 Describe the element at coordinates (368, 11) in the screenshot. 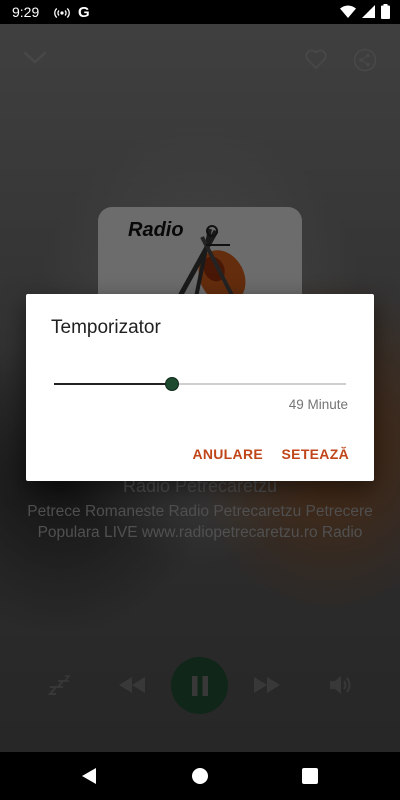

I see `signal-icon` at that location.